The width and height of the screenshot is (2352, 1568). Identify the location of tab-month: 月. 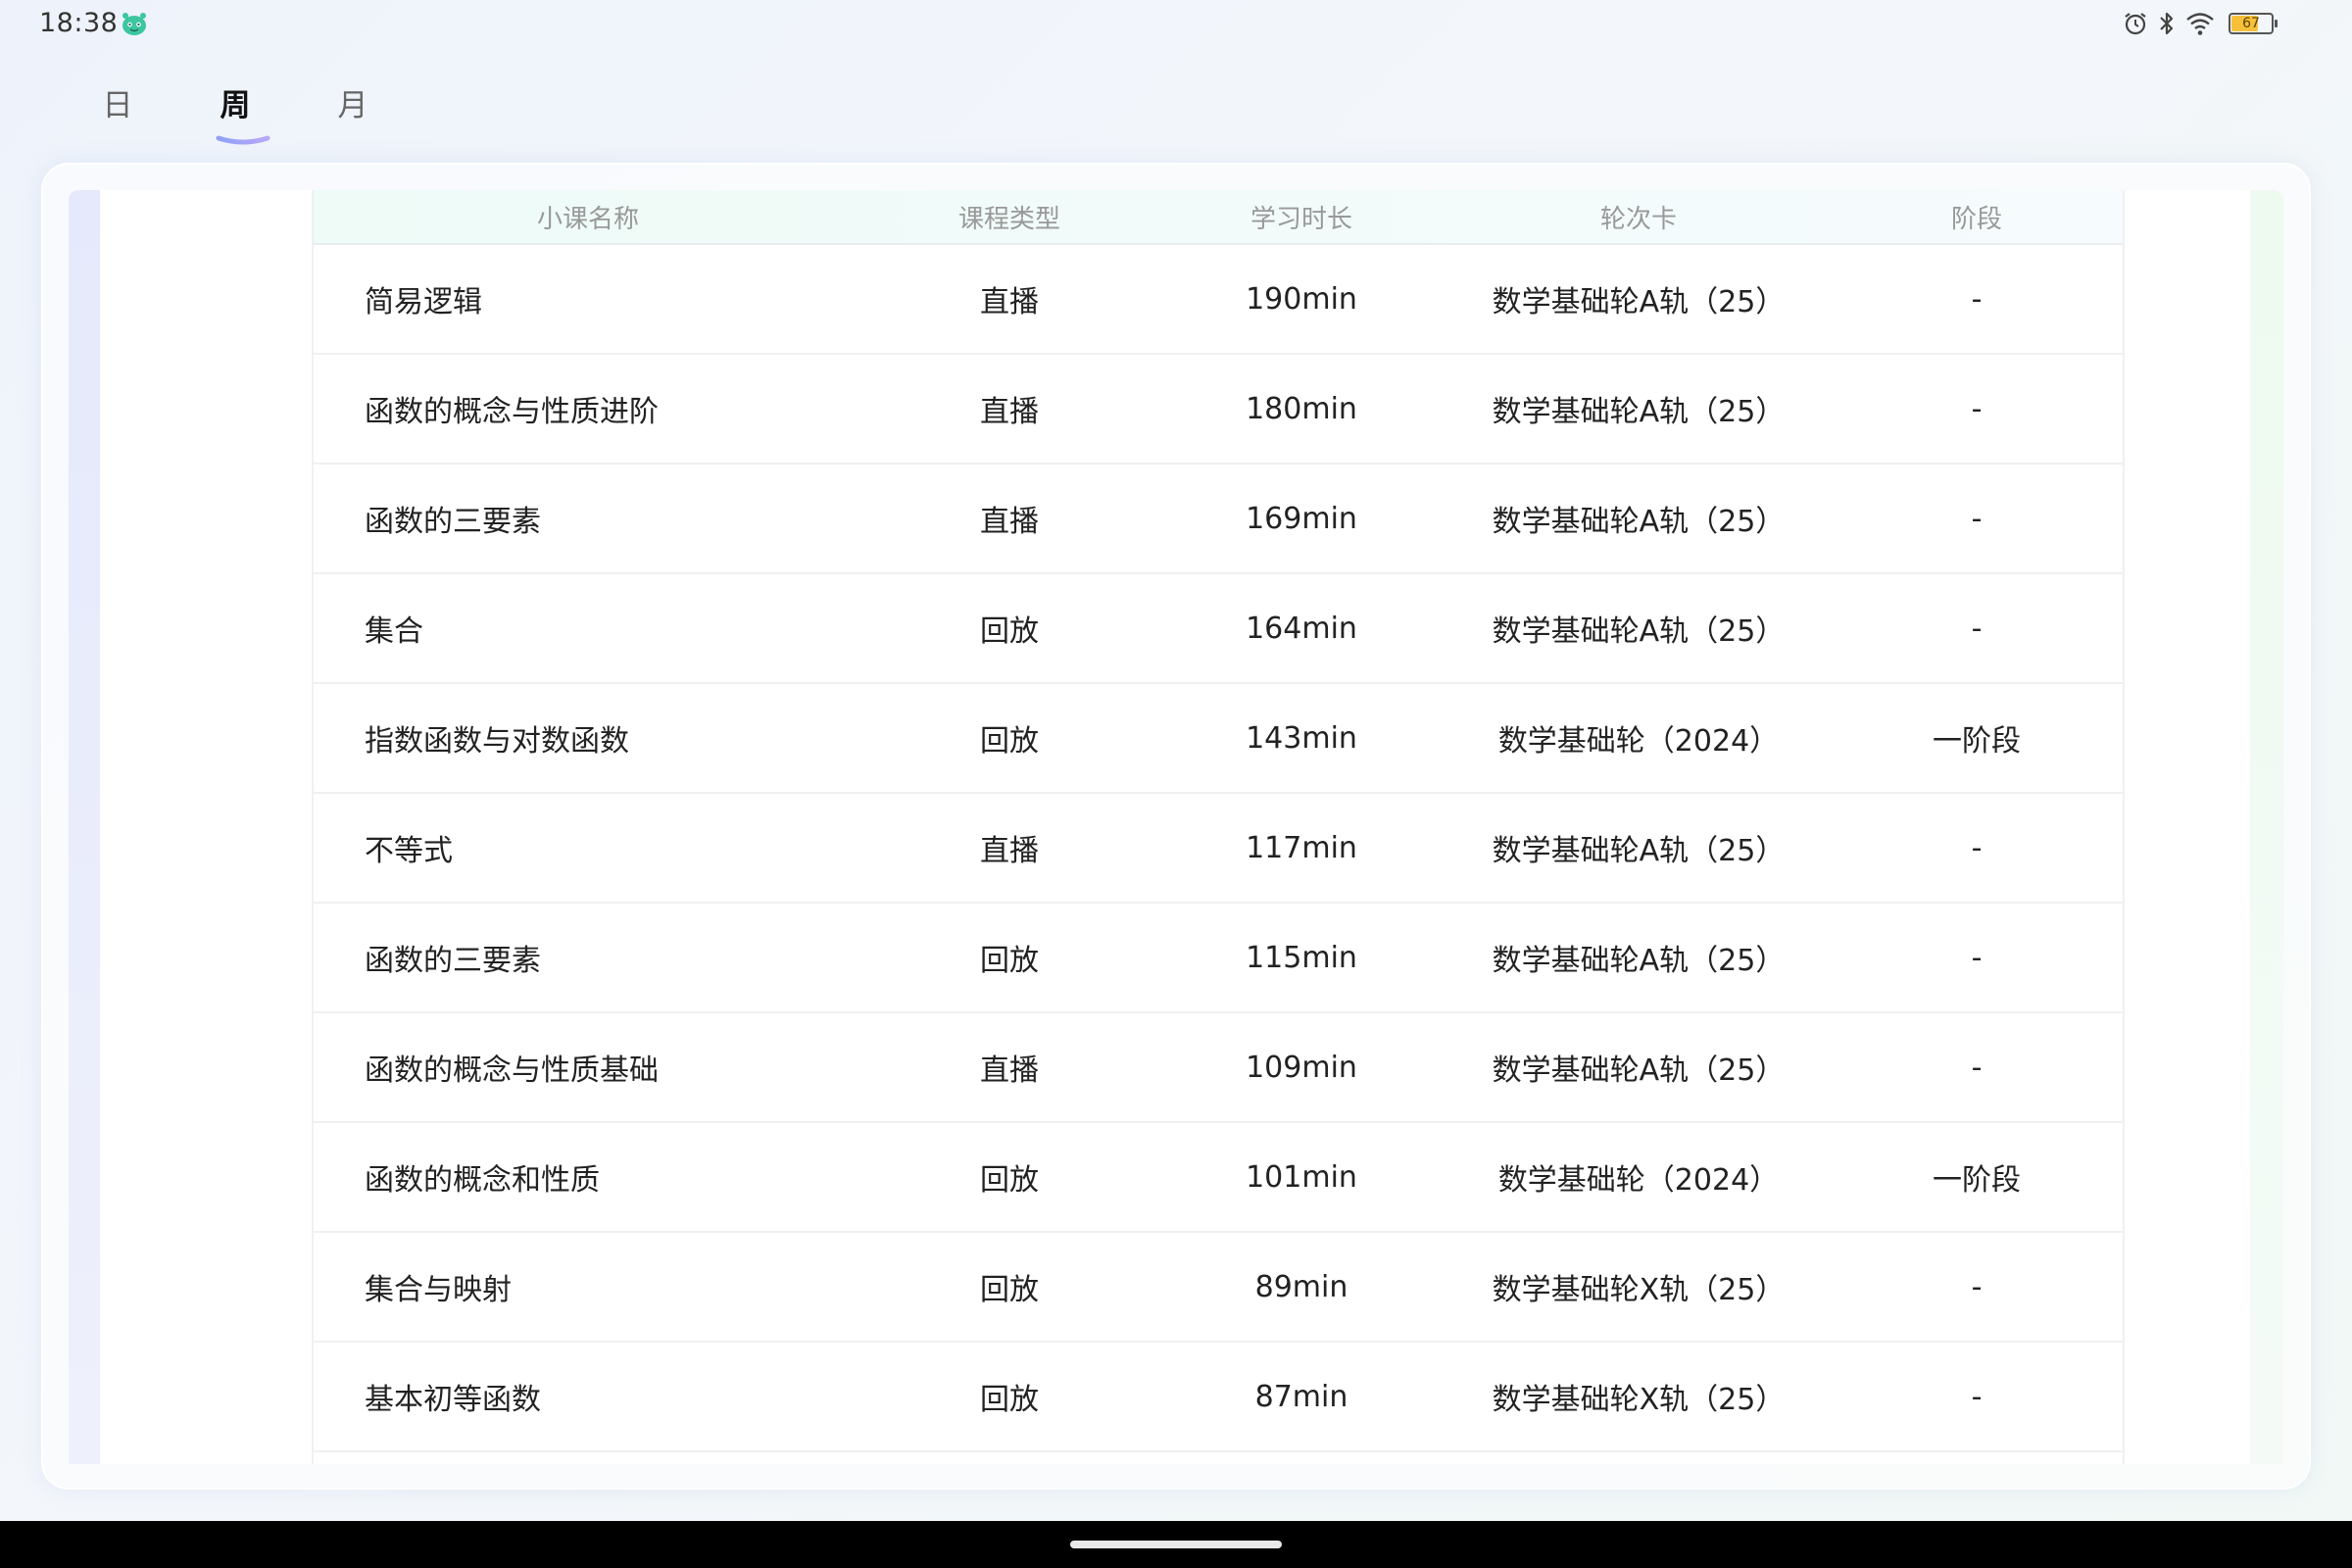
(353, 102).